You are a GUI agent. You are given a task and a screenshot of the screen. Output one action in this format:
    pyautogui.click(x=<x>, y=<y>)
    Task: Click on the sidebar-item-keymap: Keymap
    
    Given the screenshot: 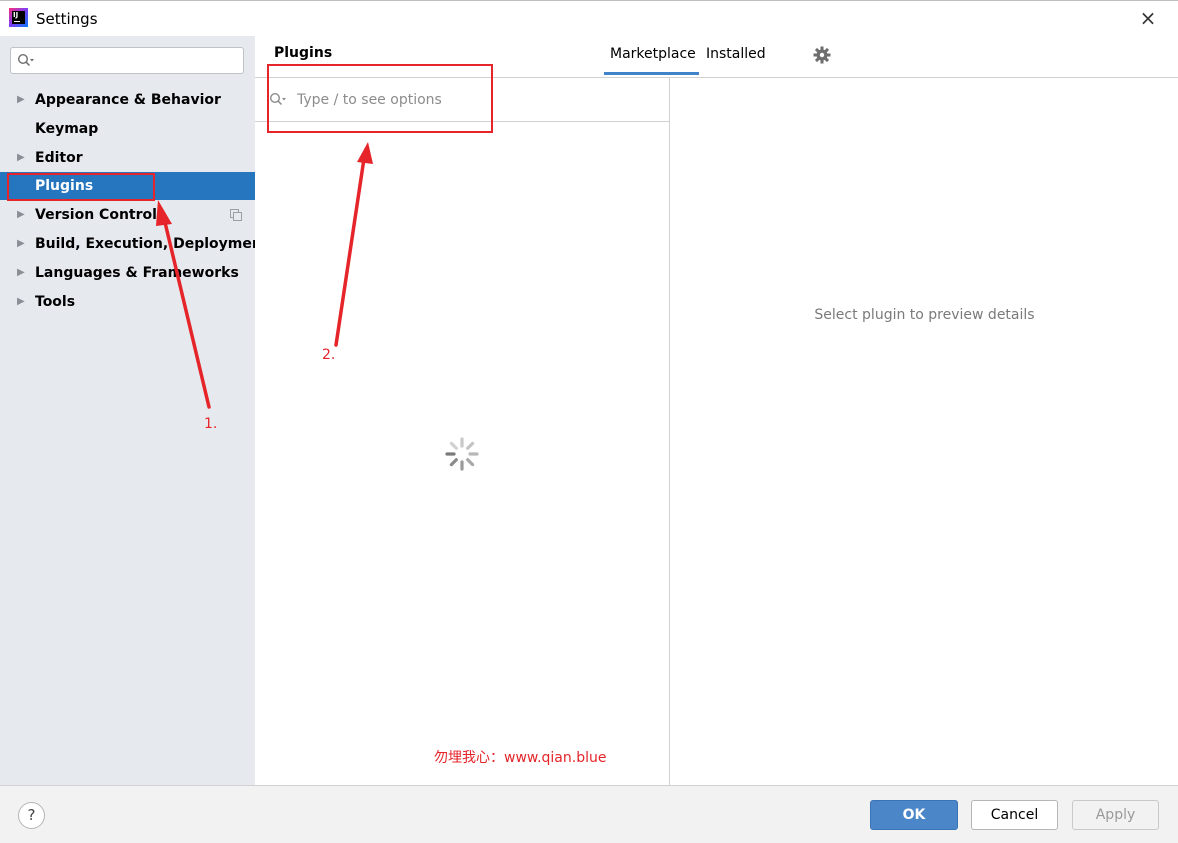 What is the action you would take?
    pyautogui.click(x=127, y=129)
    